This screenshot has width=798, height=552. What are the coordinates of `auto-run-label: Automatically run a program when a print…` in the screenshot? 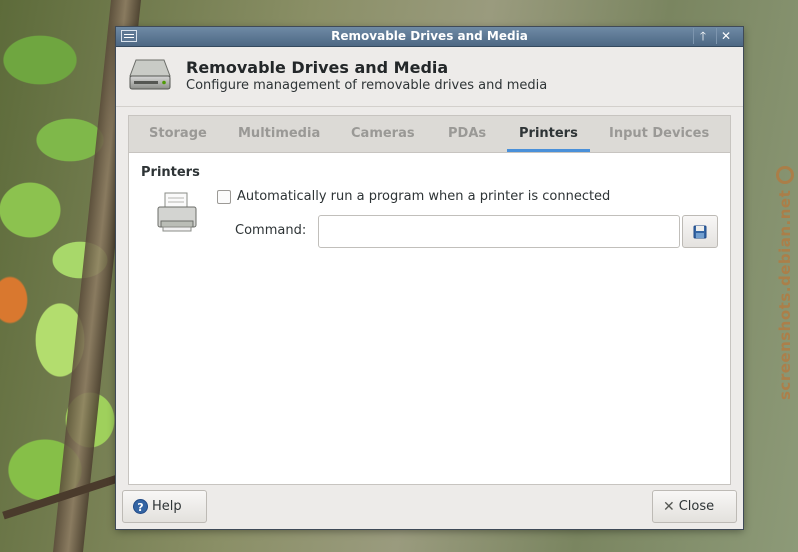 It's located at (423, 196).